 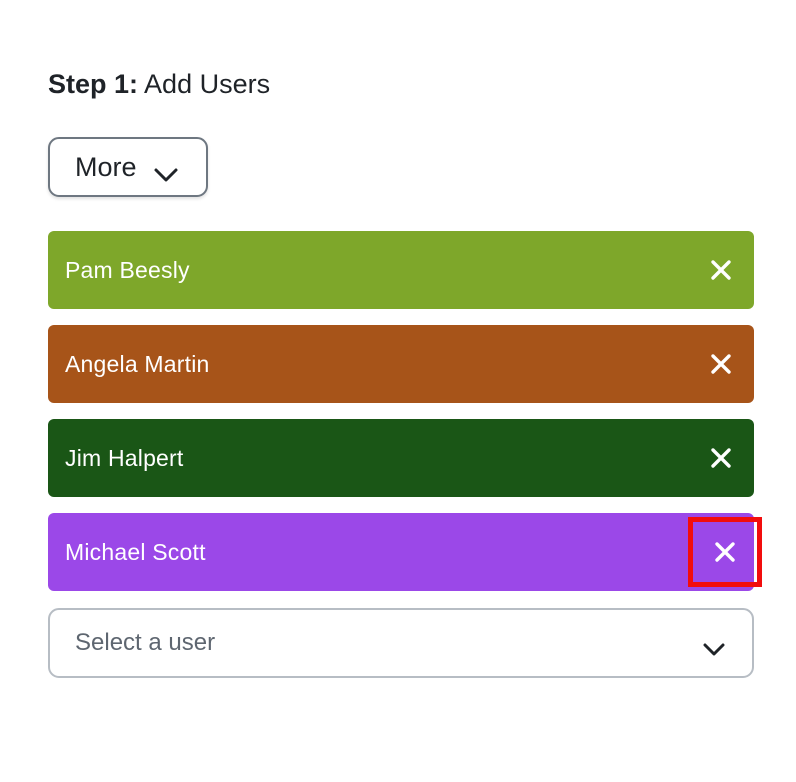 What do you see at coordinates (401, 270) in the screenshot?
I see `user-chip: Pam Beesly` at bounding box center [401, 270].